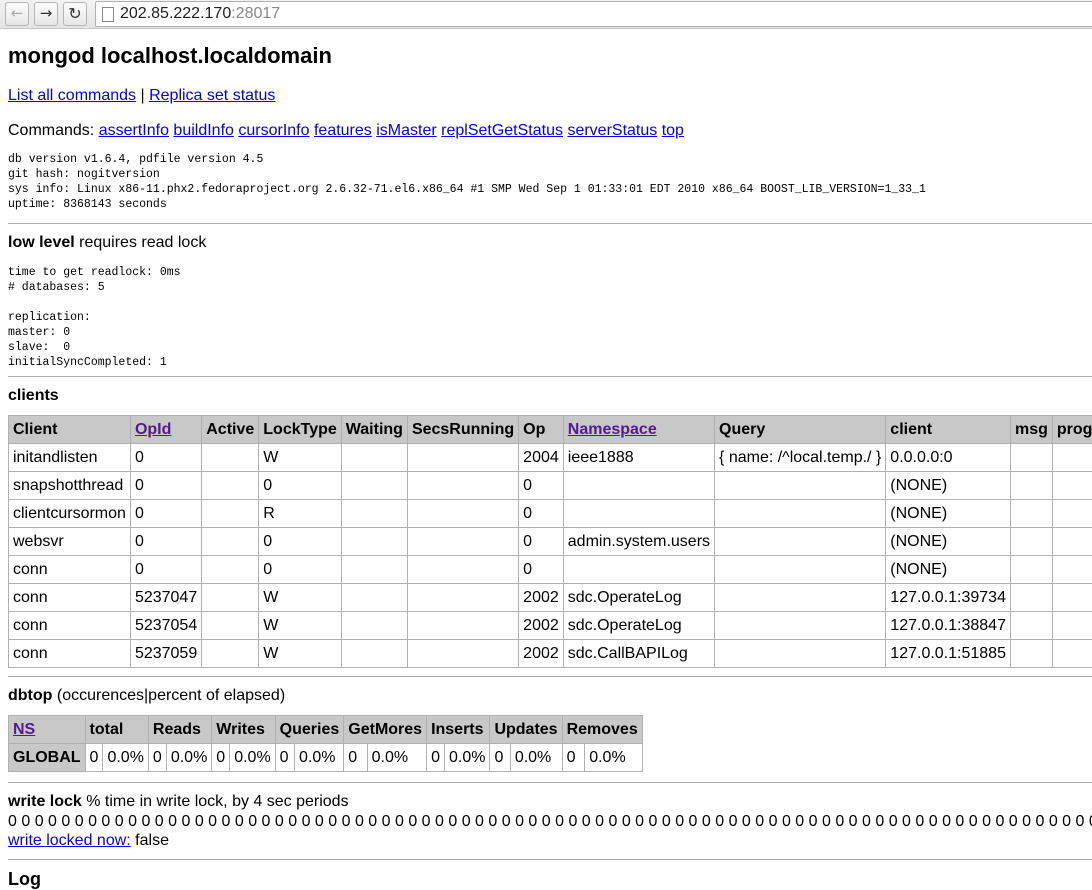 The image size is (1092, 890). What do you see at coordinates (541, 625) in the screenshot?
I see `cell-op: 2002` at bounding box center [541, 625].